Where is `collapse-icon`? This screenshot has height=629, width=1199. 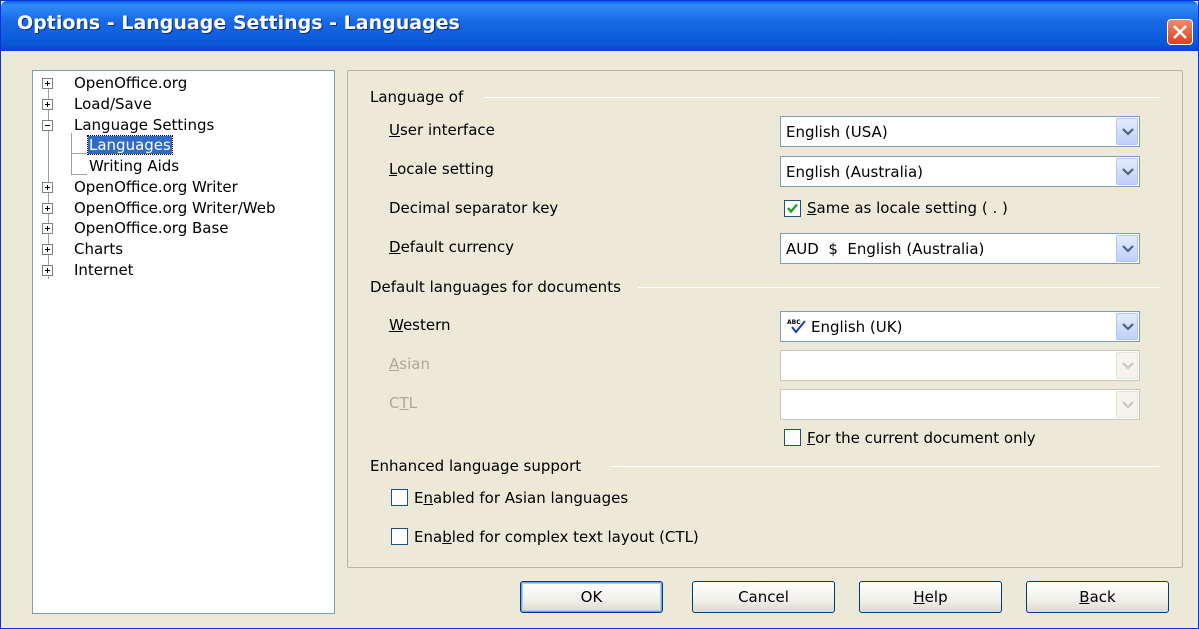
collapse-icon is located at coordinates (47, 125).